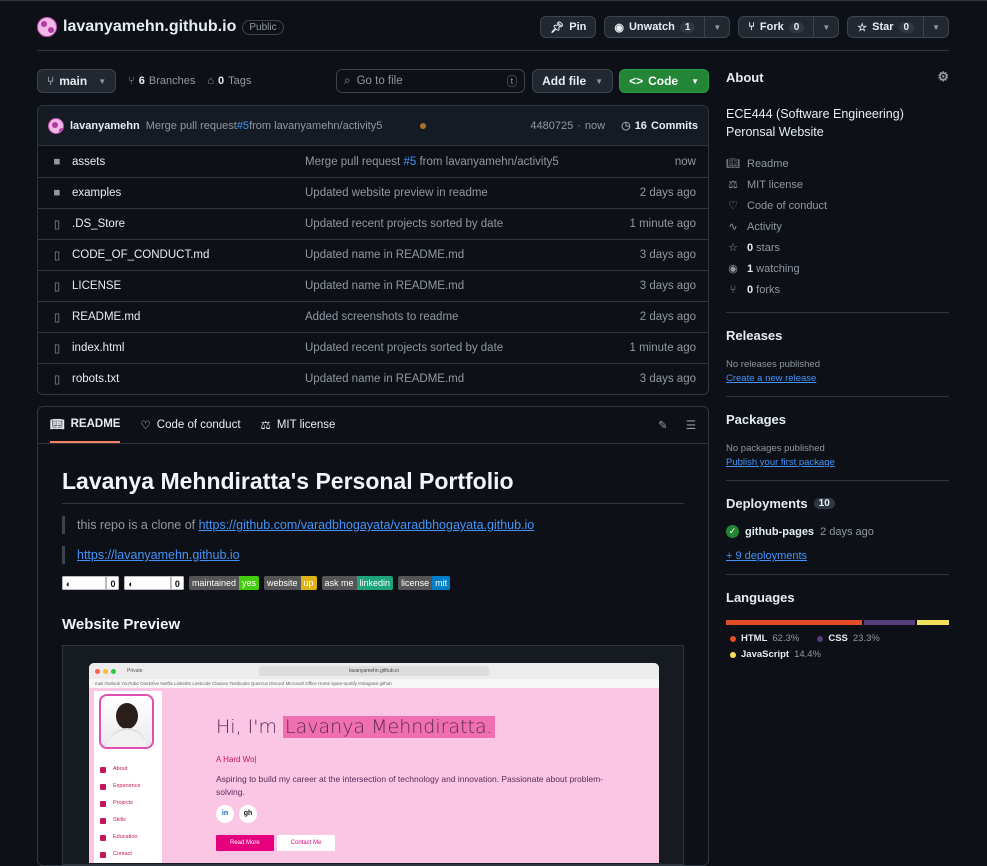 This screenshot has width=987, height=866. I want to click on create-release-link: Create a new release, so click(771, 378).